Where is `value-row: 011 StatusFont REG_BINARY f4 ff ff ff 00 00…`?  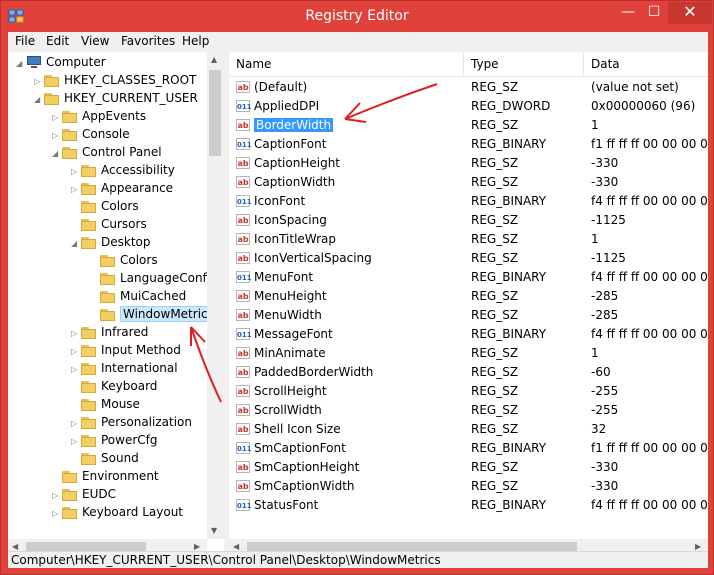 value-row: 011 StatusFont REG_BINARY f4 ff ff ff 00 00… is located at coordinates (468, 505).